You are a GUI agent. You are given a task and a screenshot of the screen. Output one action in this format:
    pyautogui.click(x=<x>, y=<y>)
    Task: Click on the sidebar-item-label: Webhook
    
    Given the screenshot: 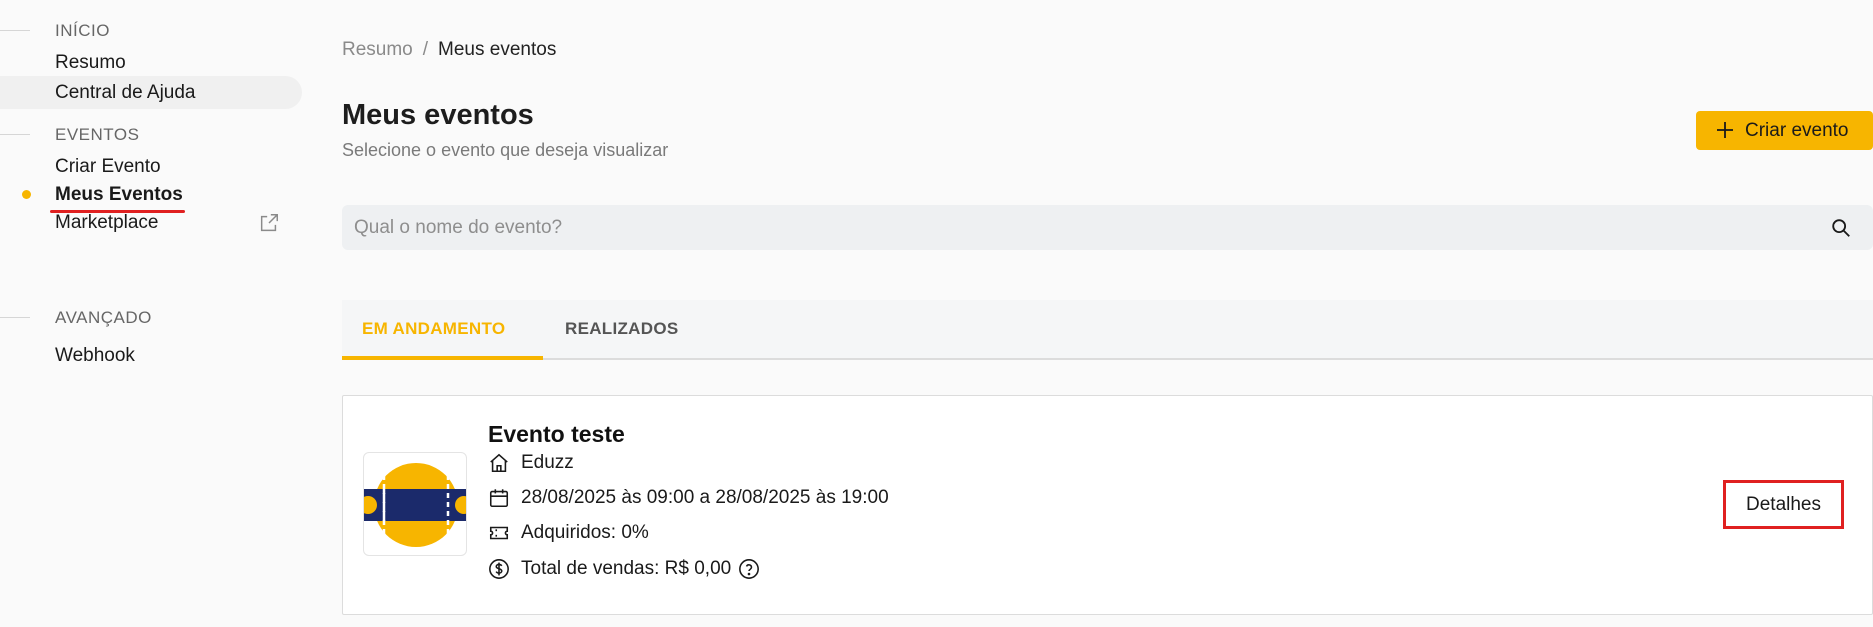 What is the action you would take?
    pyautogui.click(x=95, y=355)
    